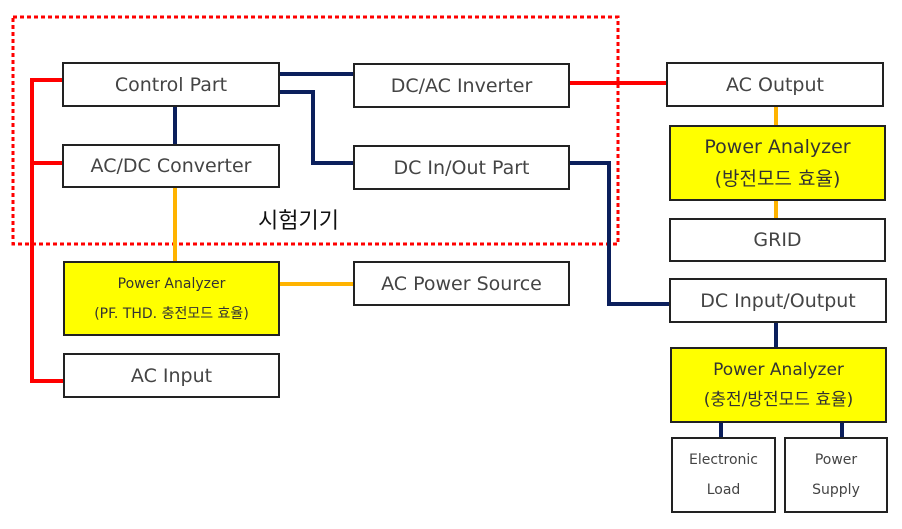 Image resolution: width=902 pixels, height=529 pixels. What do you see at coordinates (836, 460) in the screenshot?
I see `power-supply-line1: Power` at bounding box center [836, 460].